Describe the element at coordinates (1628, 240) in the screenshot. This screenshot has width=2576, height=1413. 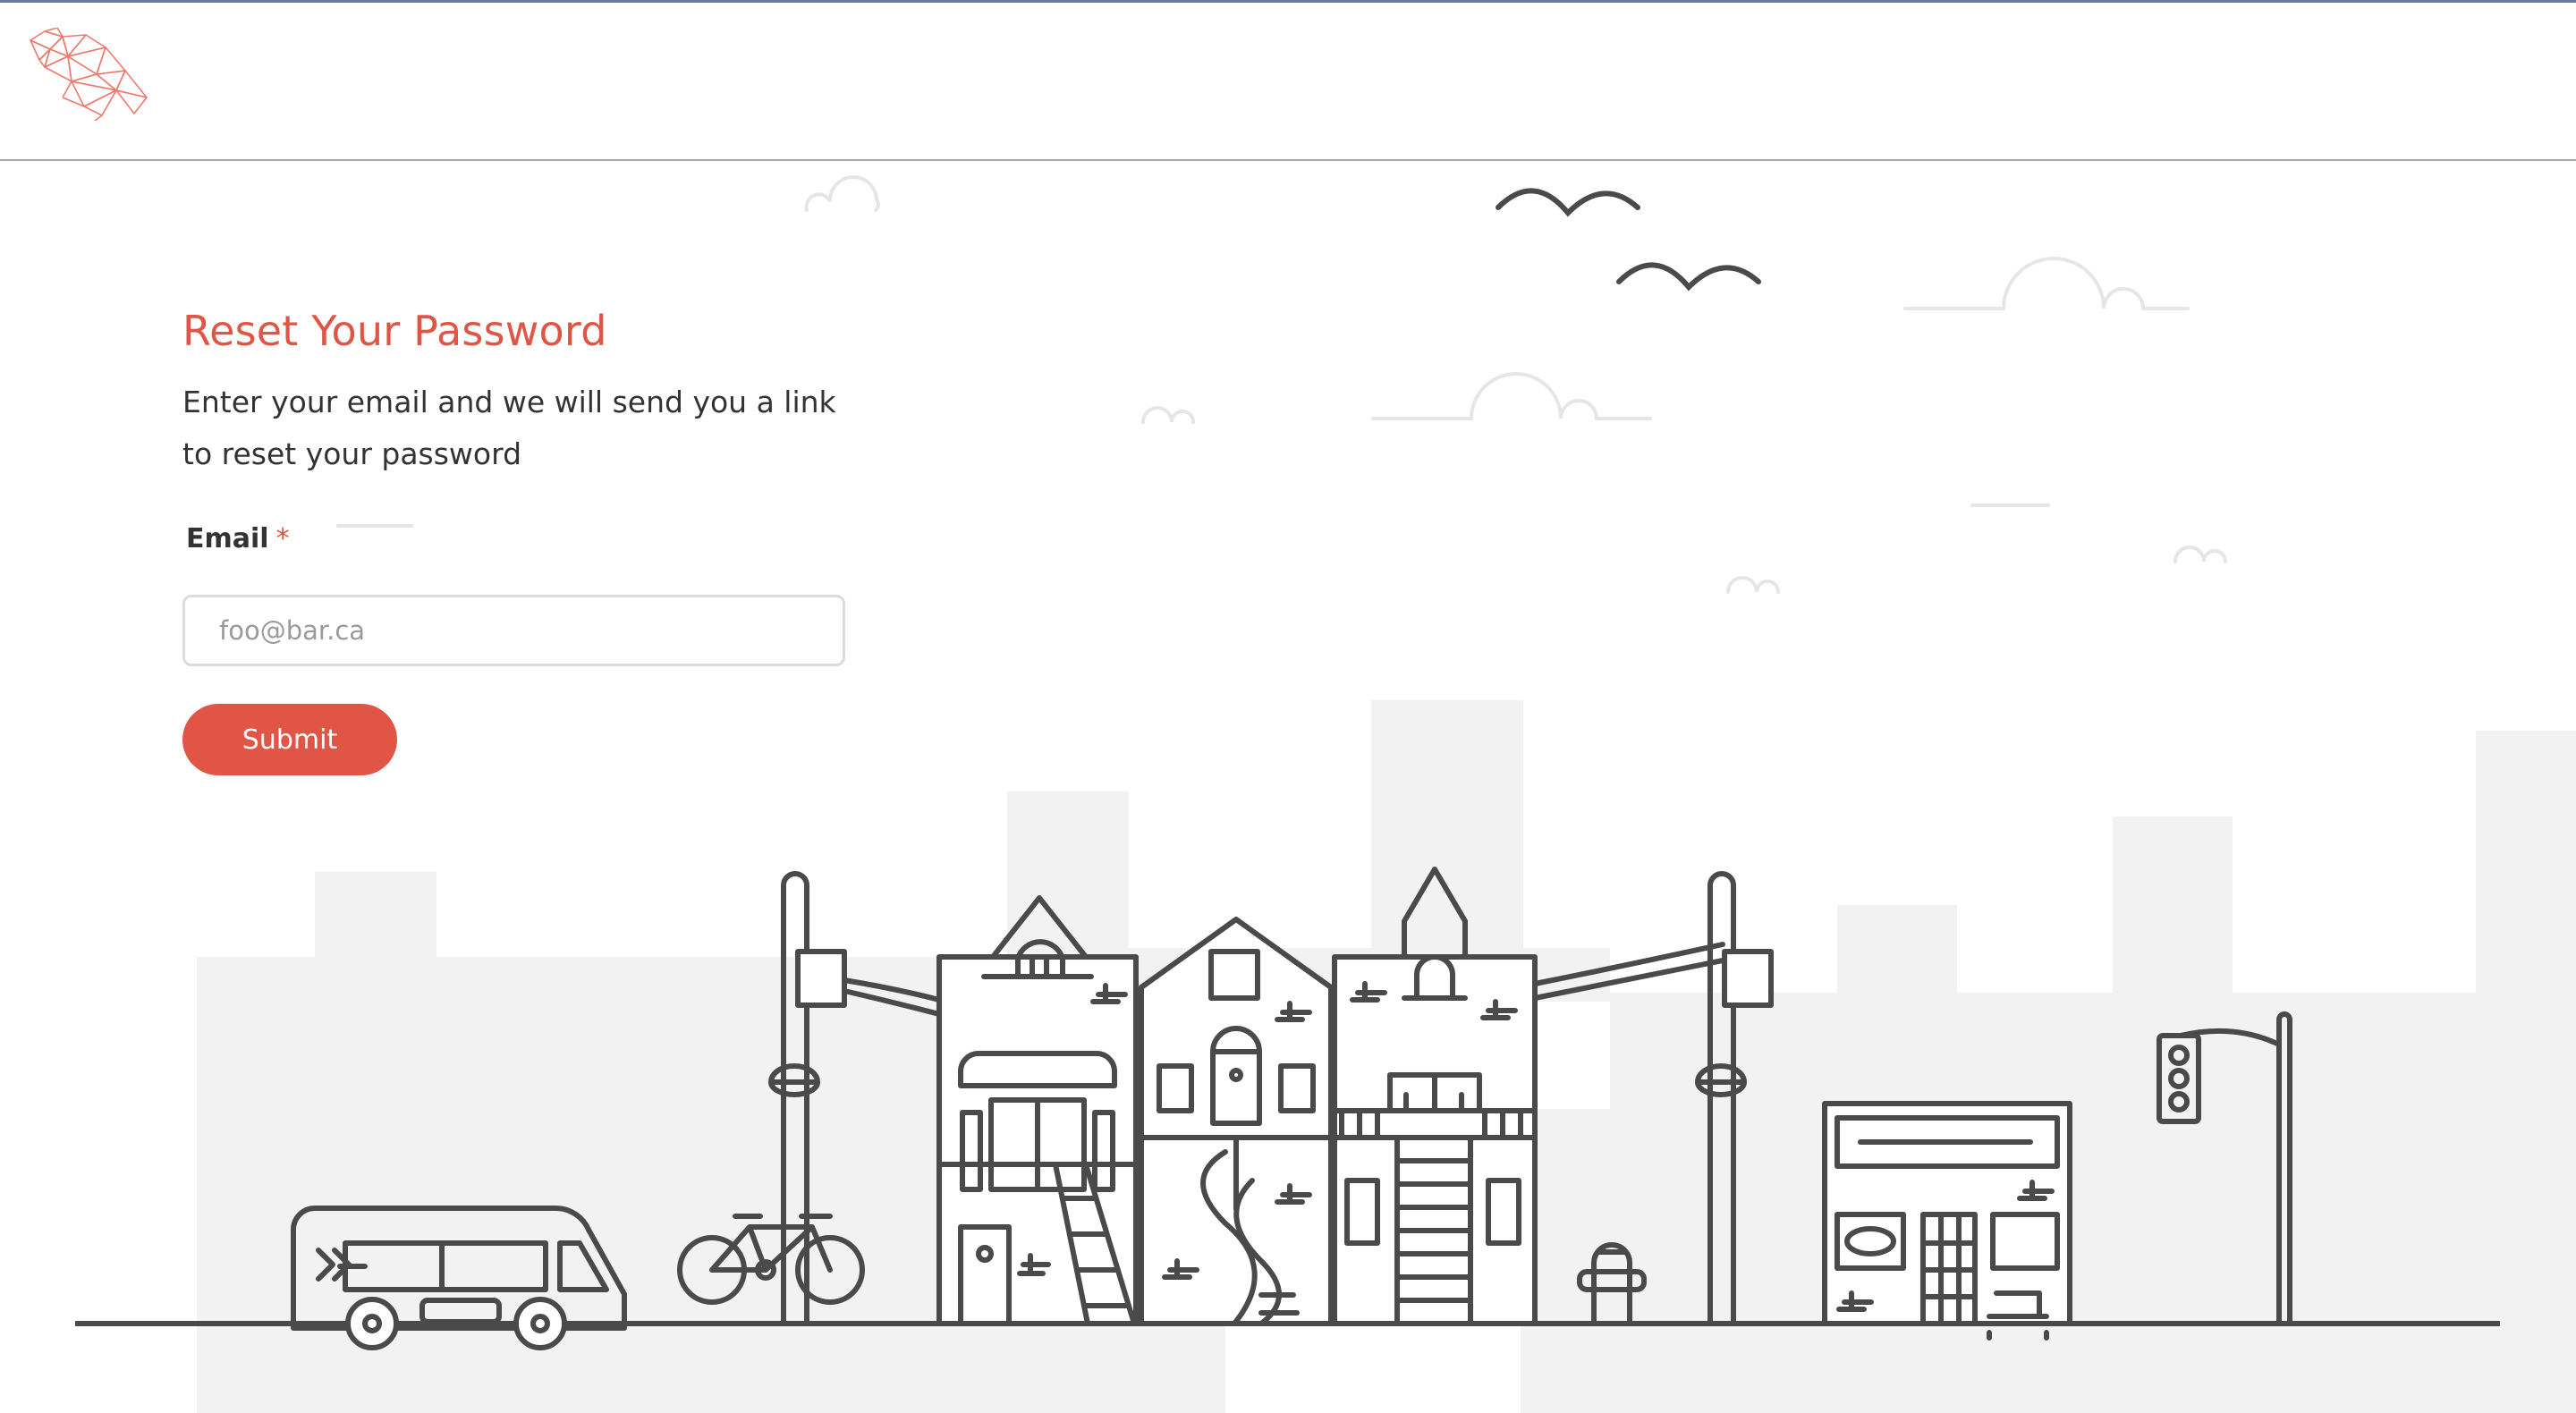
I see `birds` at that location.